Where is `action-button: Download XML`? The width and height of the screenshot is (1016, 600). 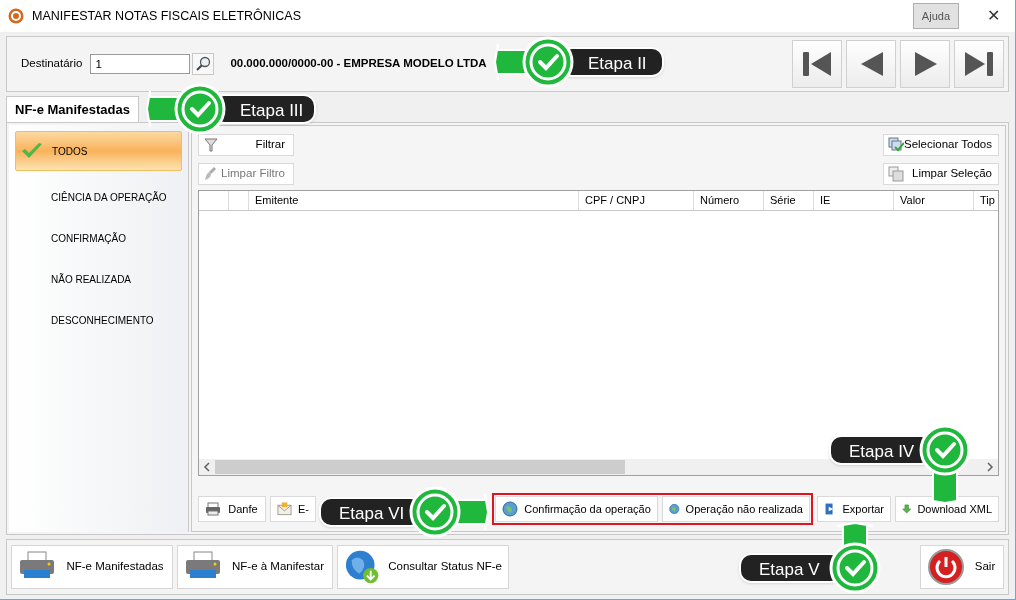 action-button: Download XML is located at coordinates (947, 509).